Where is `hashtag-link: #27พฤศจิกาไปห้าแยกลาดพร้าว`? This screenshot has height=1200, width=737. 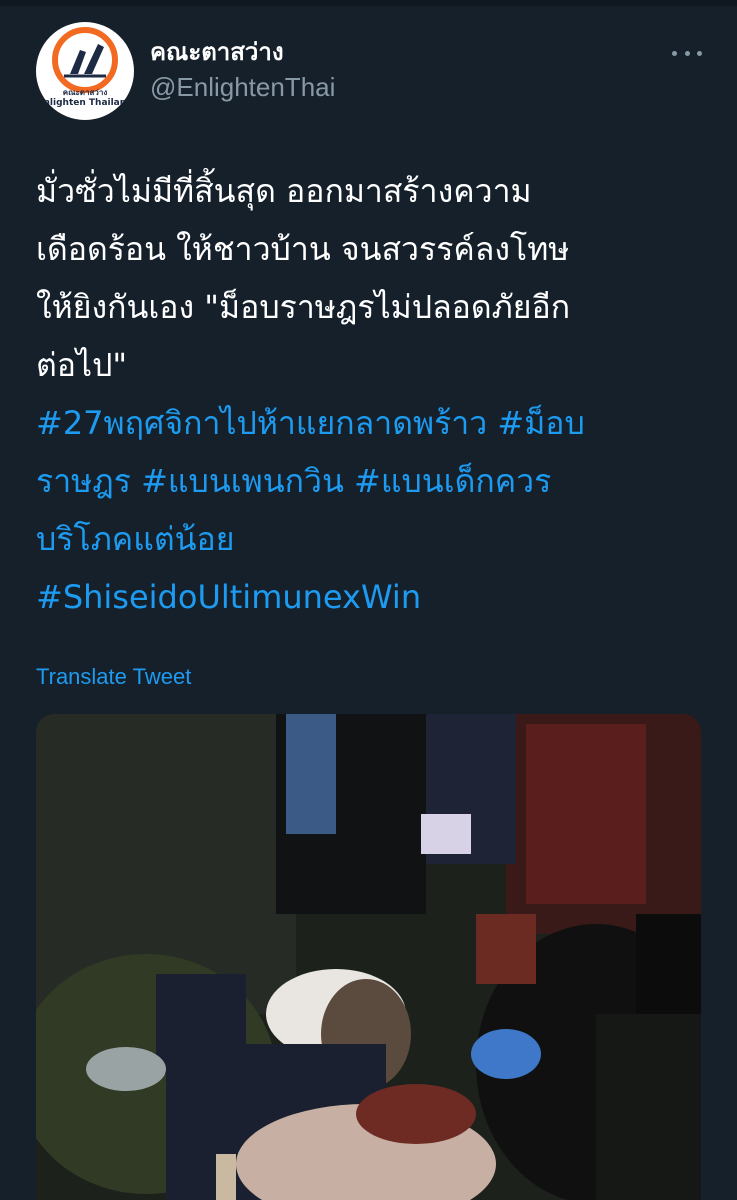
hashtag-link: #27พฤศจิกาไปห้าแยกลาดพร้าว is located at coordinates (261, 423).